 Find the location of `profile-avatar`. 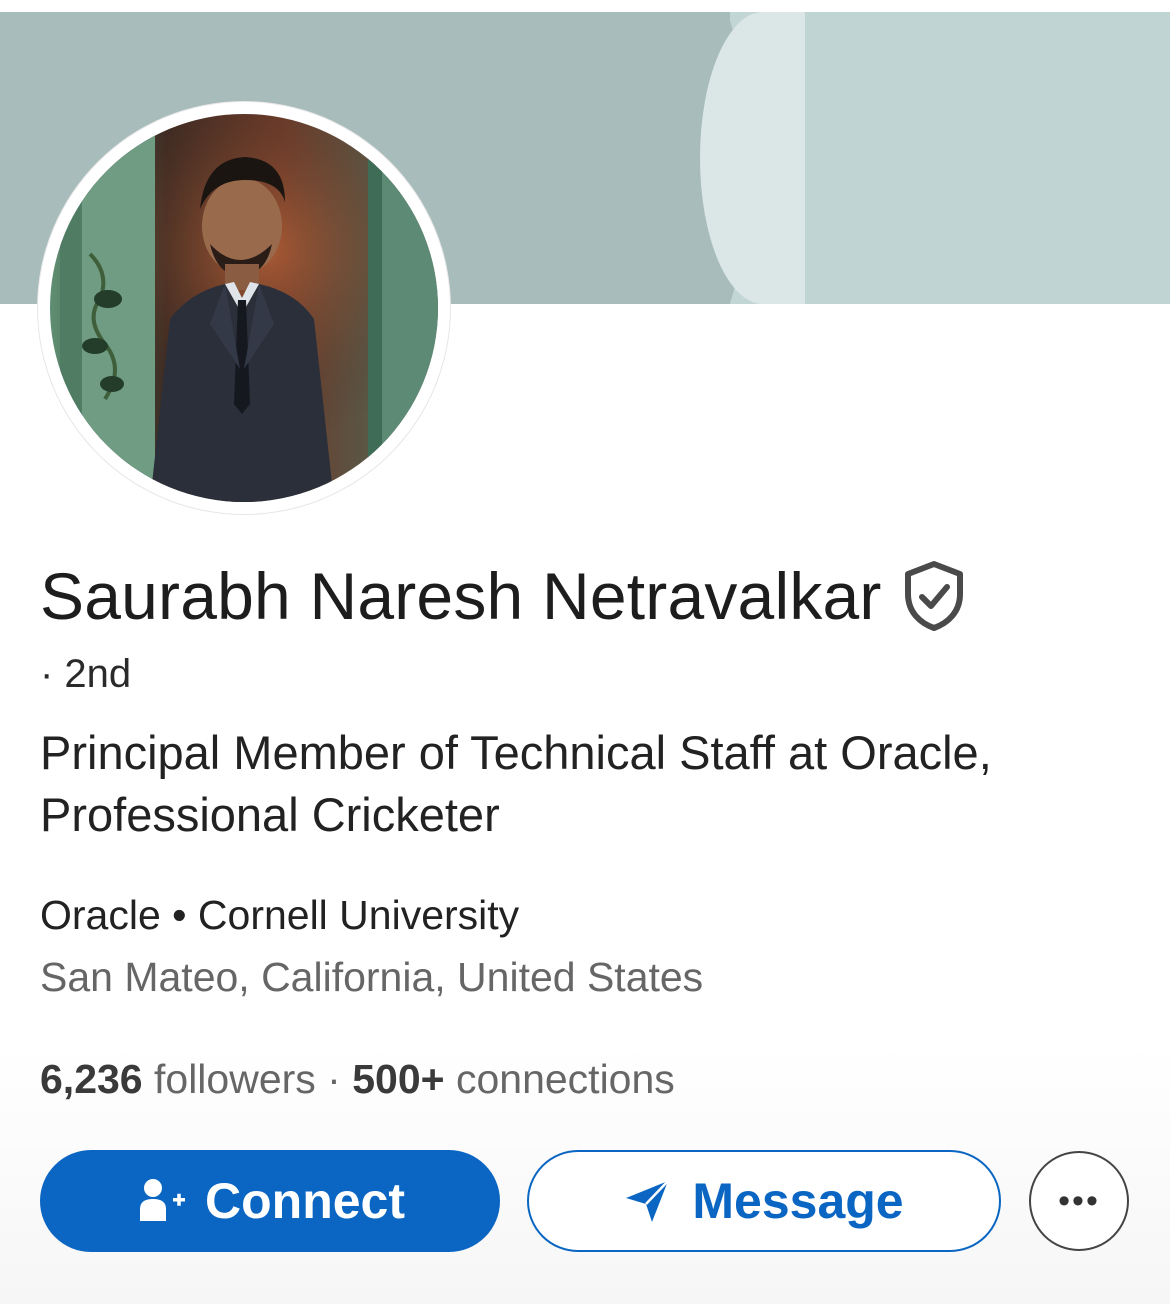

profile-avatar is located at coordinates (244, 308).